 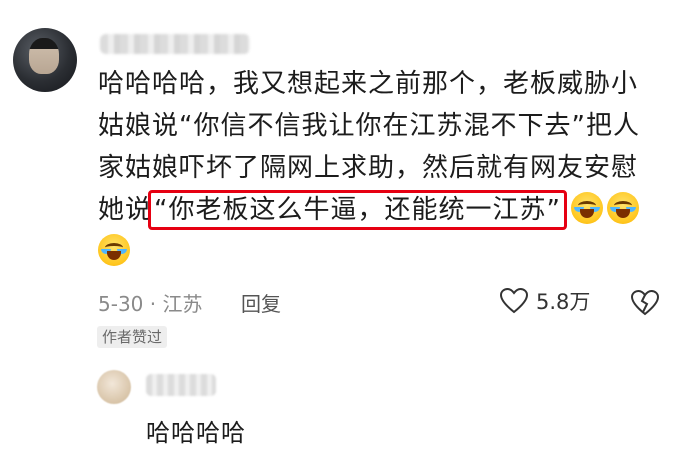 I want to click on dislike-button, so click(x=645, y=304).